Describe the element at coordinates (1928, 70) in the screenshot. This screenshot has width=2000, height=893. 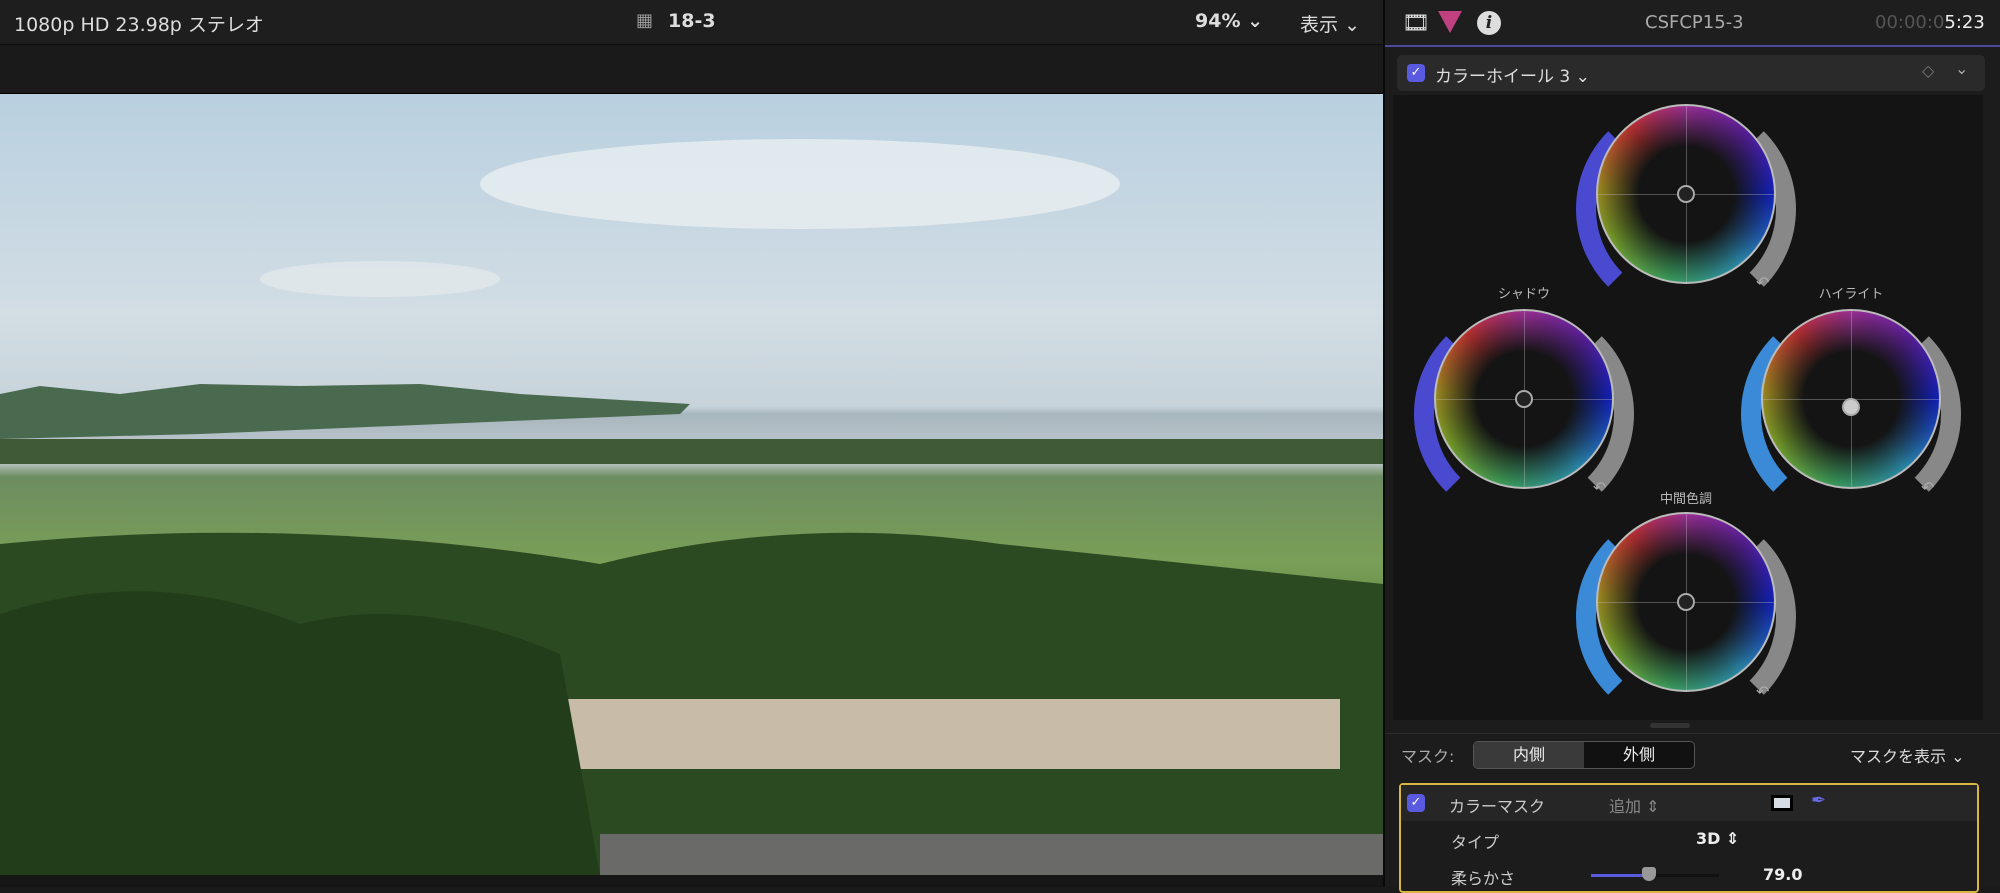
I see `keyframe-diamond-icon: ◇` at that location.